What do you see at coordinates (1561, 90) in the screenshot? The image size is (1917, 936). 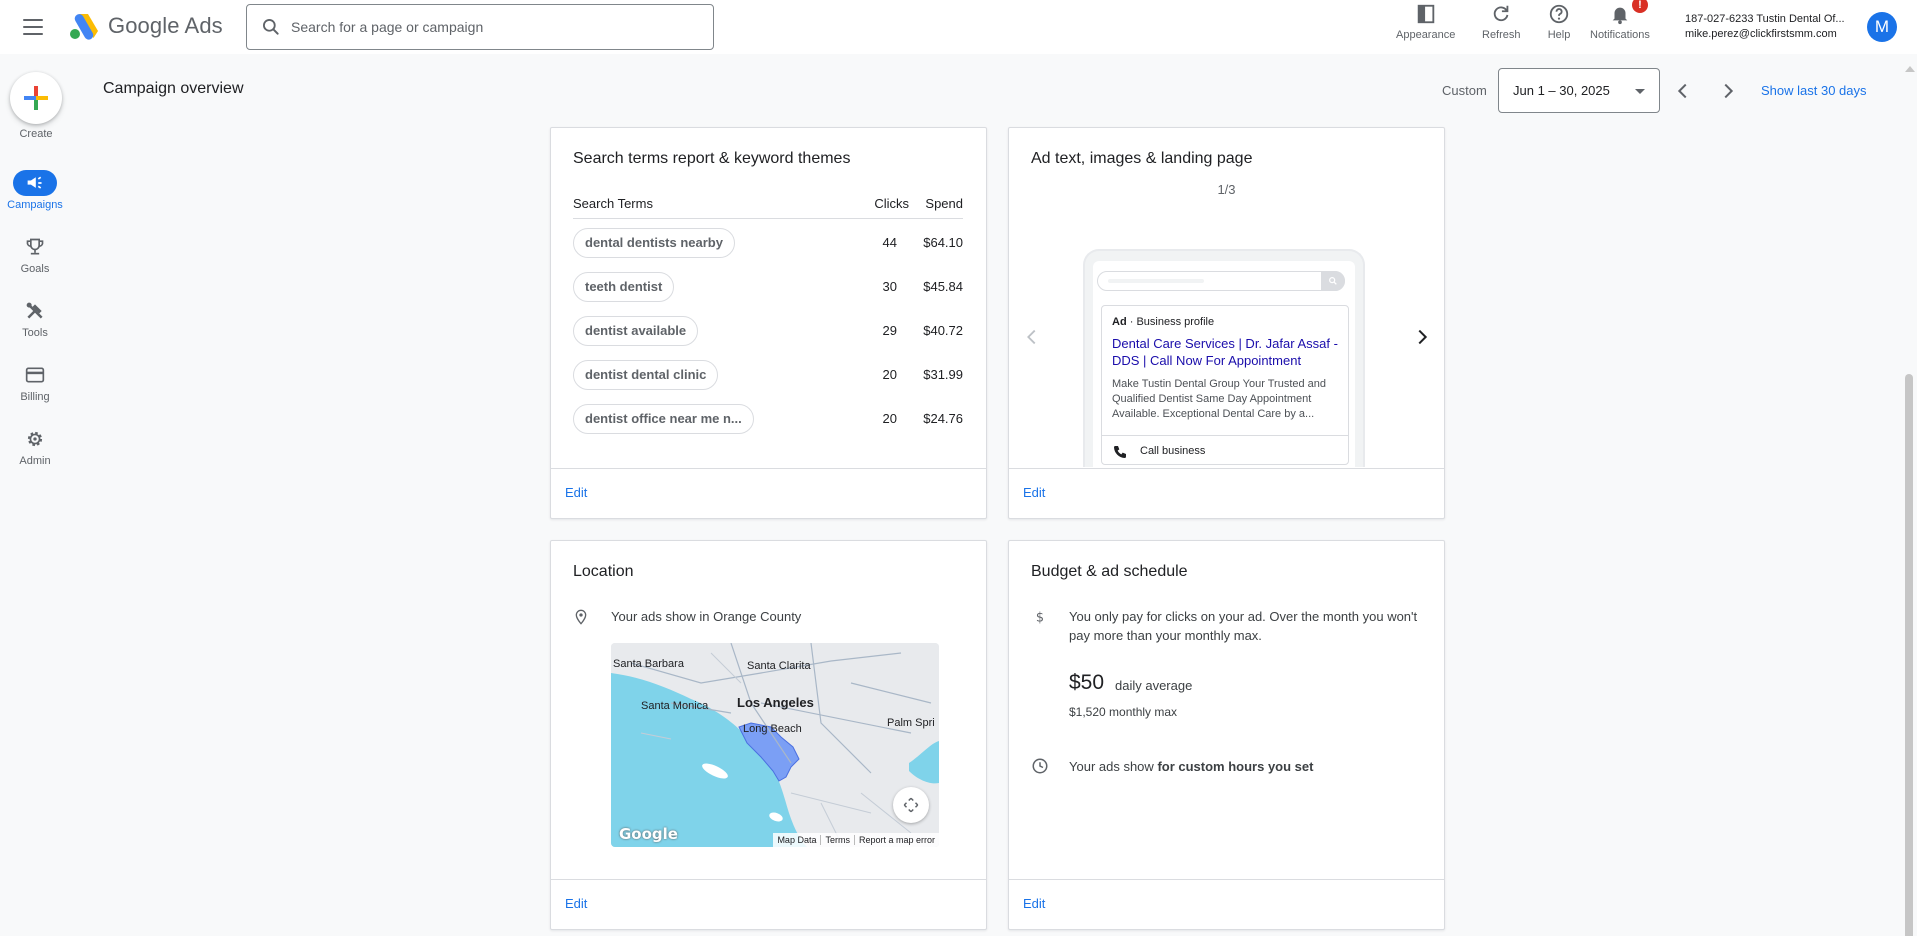 I see `date-range-value: Jun 1 – 30, 2025` at bounding box center [1561, 90].